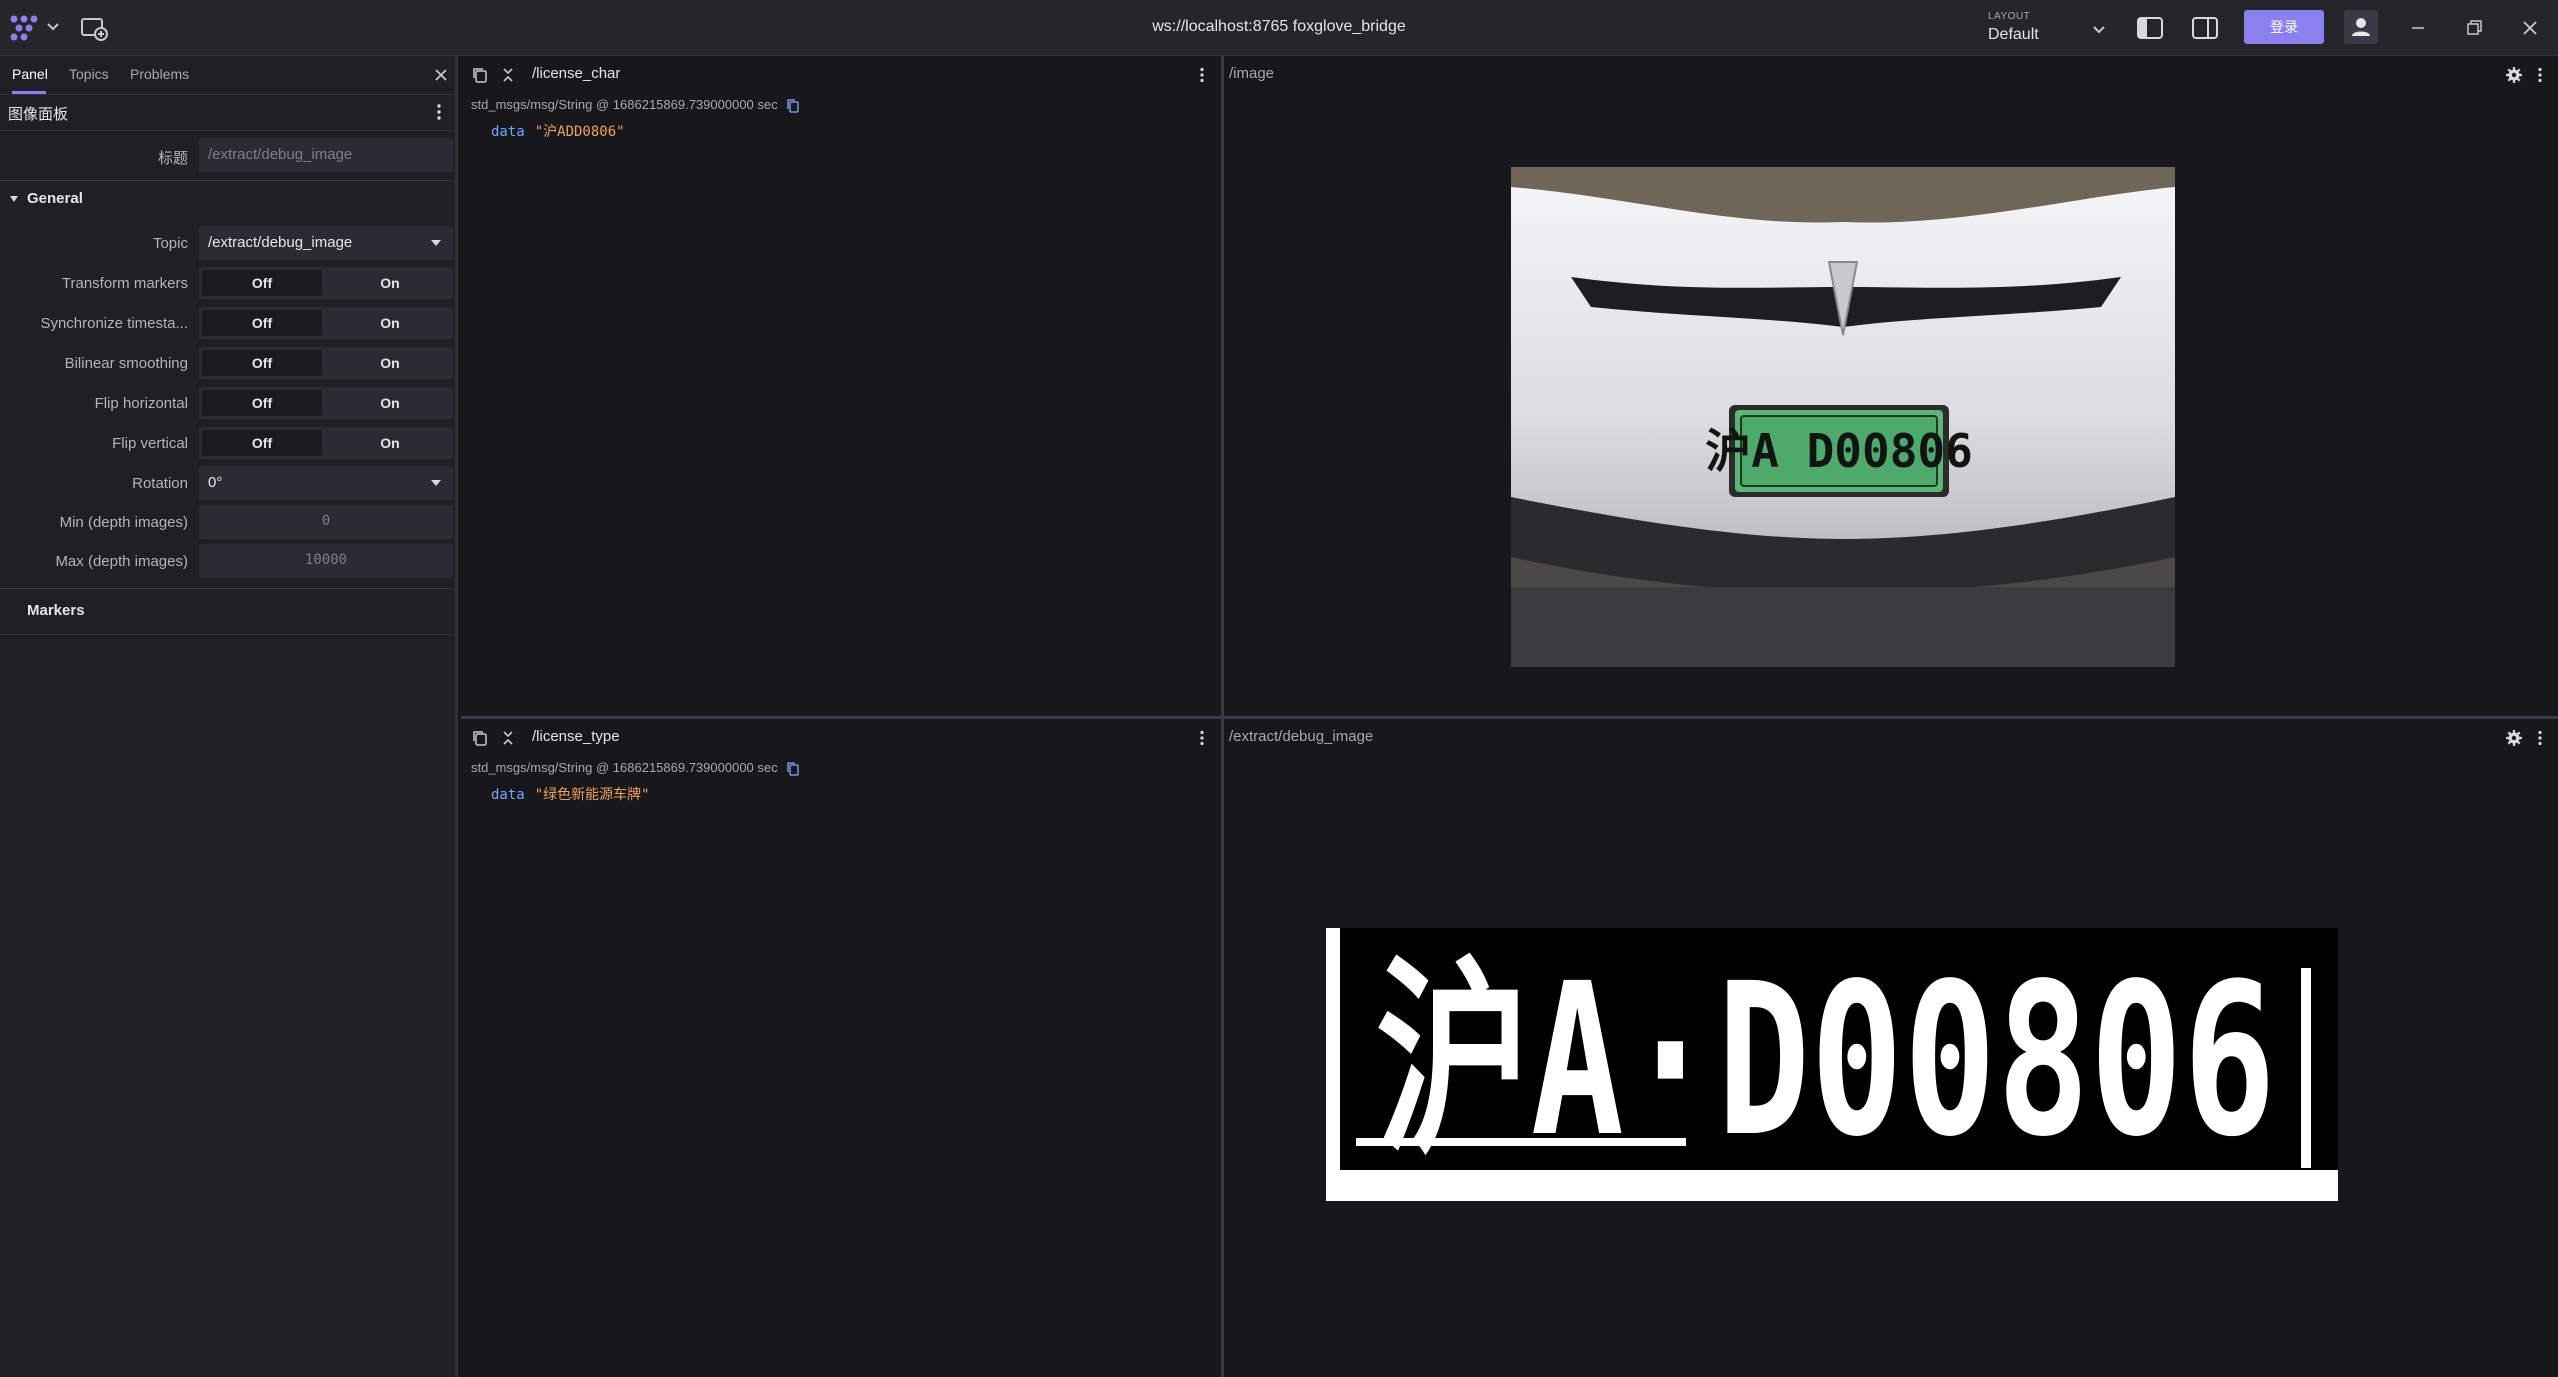 The image size is (2558, 1377). Describe the element at coordinates (390, 443) in the screenshot. I see `flip-vertical-on: On` at that location.